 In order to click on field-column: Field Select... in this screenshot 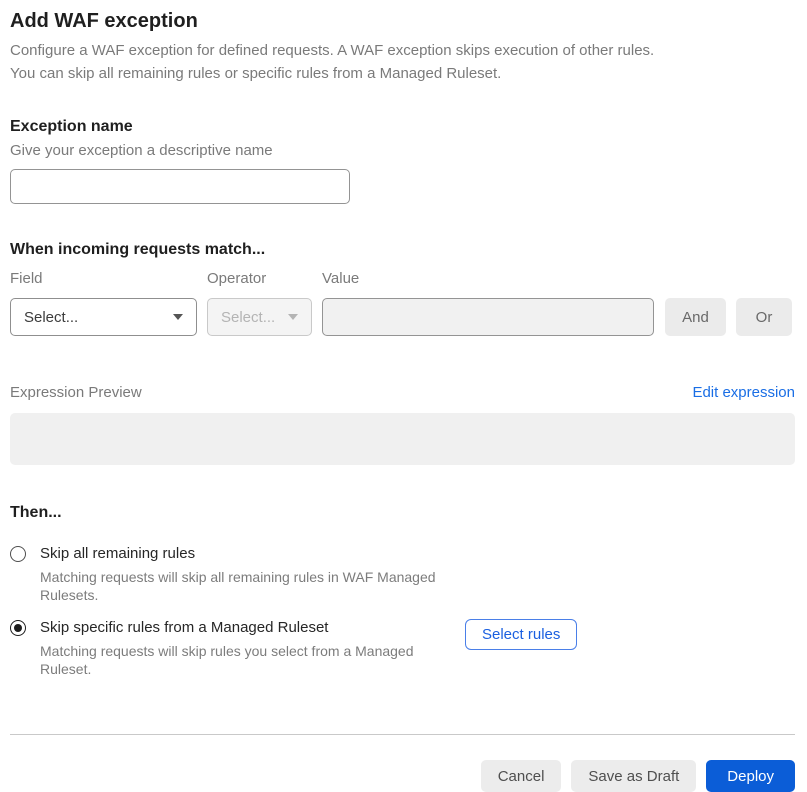, I will do `click(103, 303)`.